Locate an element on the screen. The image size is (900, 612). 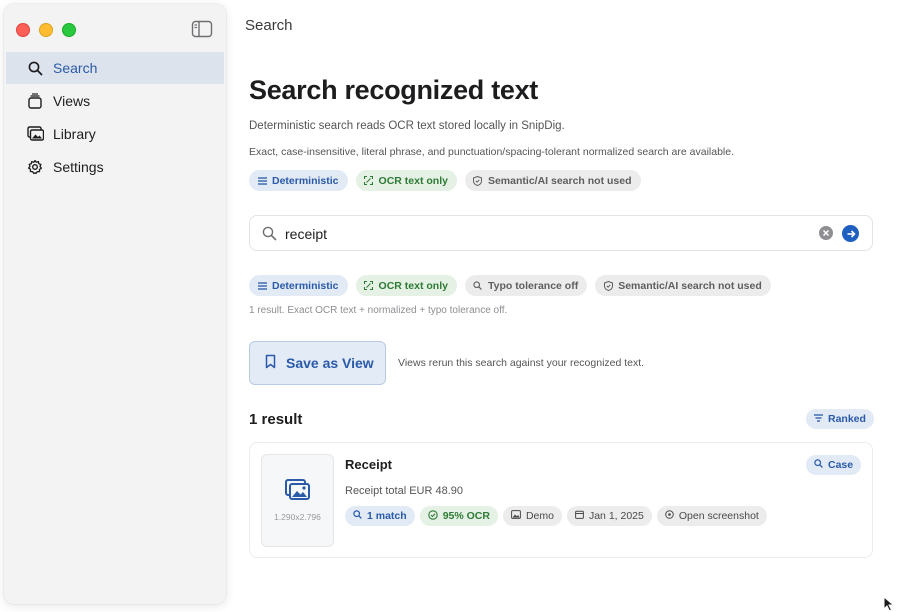
result-title: Receipt is located at coordinates (368, 464).